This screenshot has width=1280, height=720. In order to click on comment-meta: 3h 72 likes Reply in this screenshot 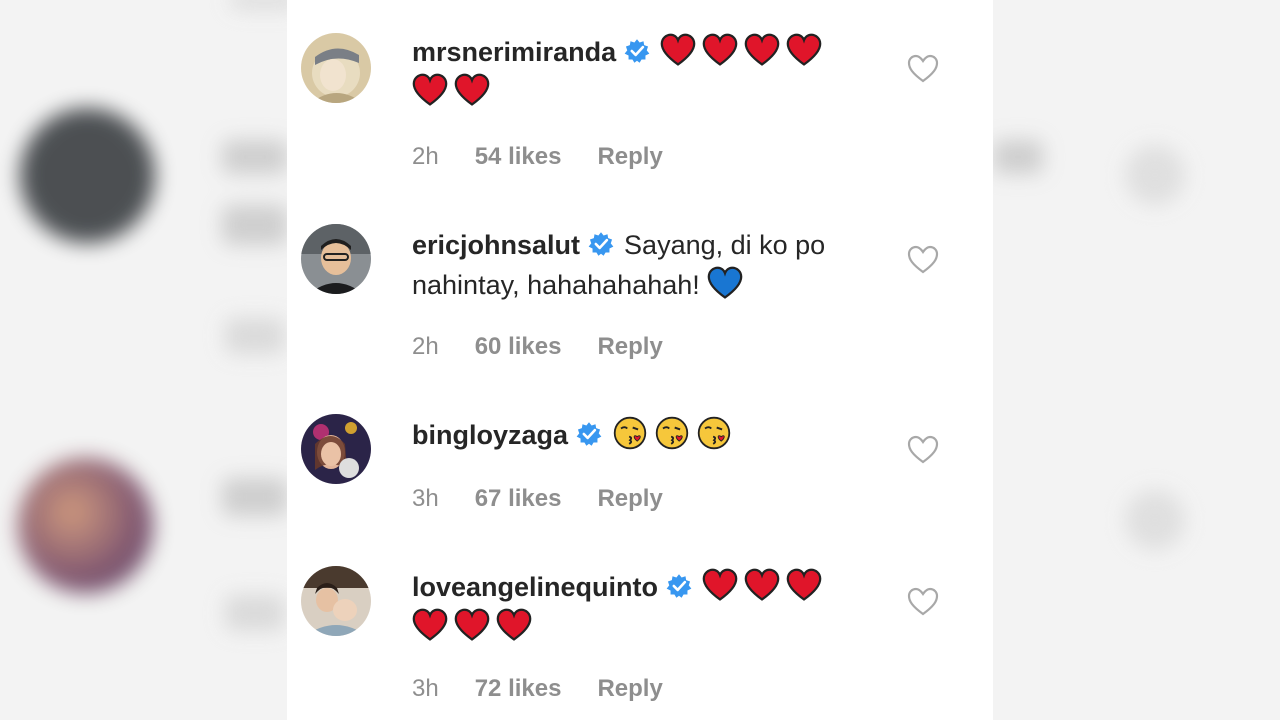, I will do `click(537, 689)`.